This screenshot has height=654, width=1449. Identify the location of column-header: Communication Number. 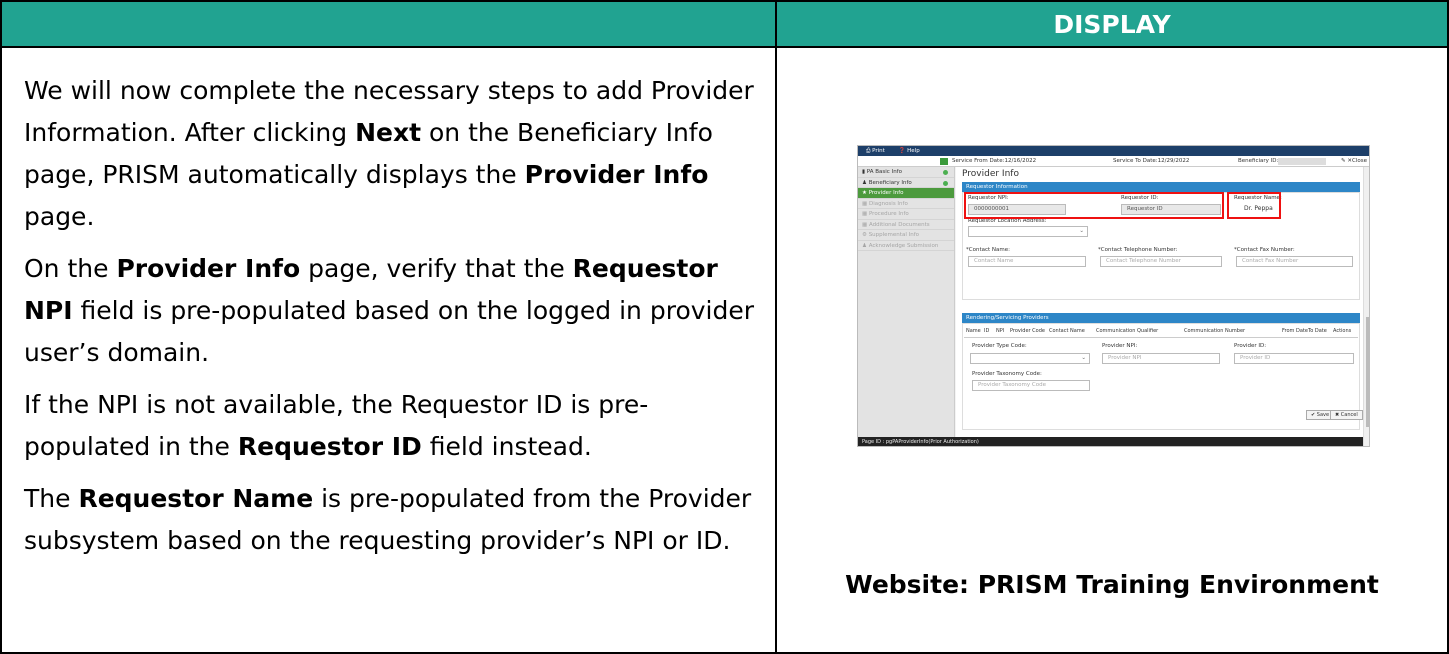
(1215, 331).